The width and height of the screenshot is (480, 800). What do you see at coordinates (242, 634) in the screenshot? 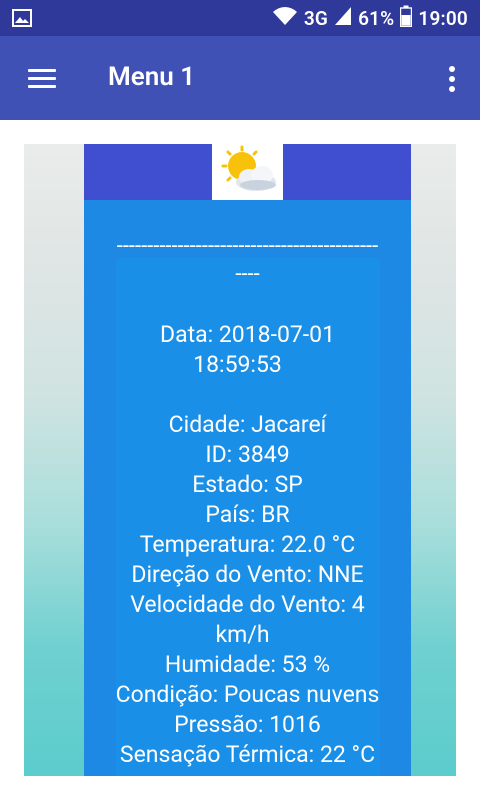
I see `wind-speed-unit: km/h` at bounding box center [242, 634].